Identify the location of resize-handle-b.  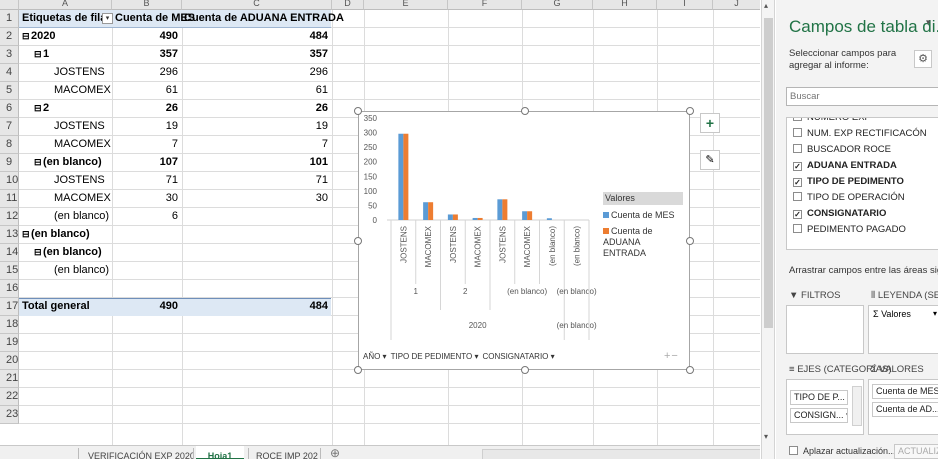
(525, 370).